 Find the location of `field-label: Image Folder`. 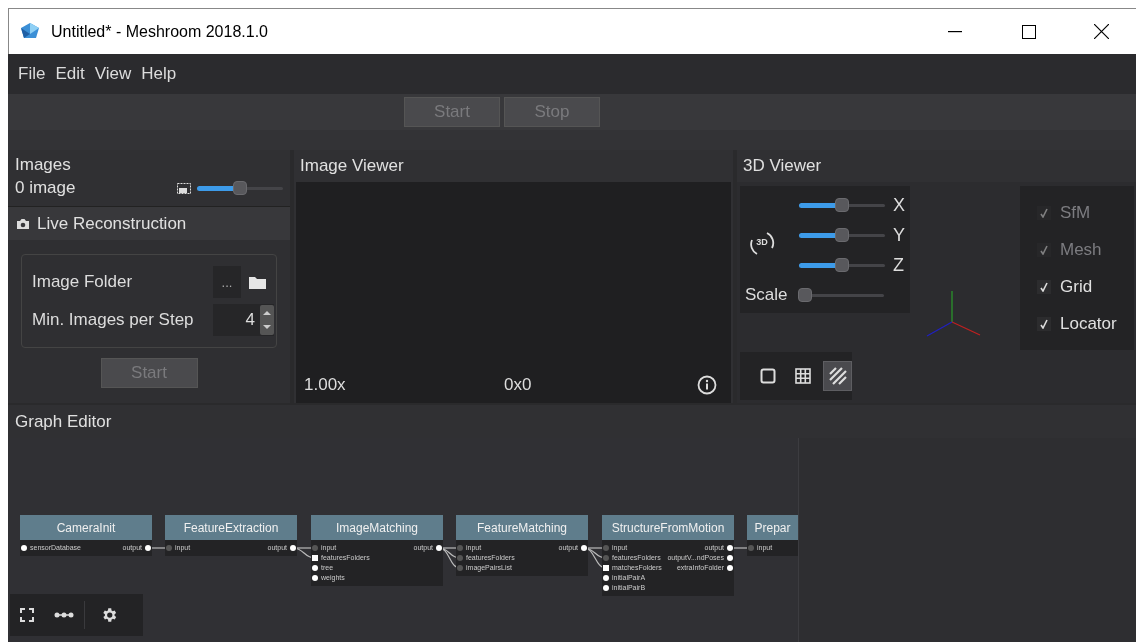

field-label: Image Folder is located at coordinates (82, 282).